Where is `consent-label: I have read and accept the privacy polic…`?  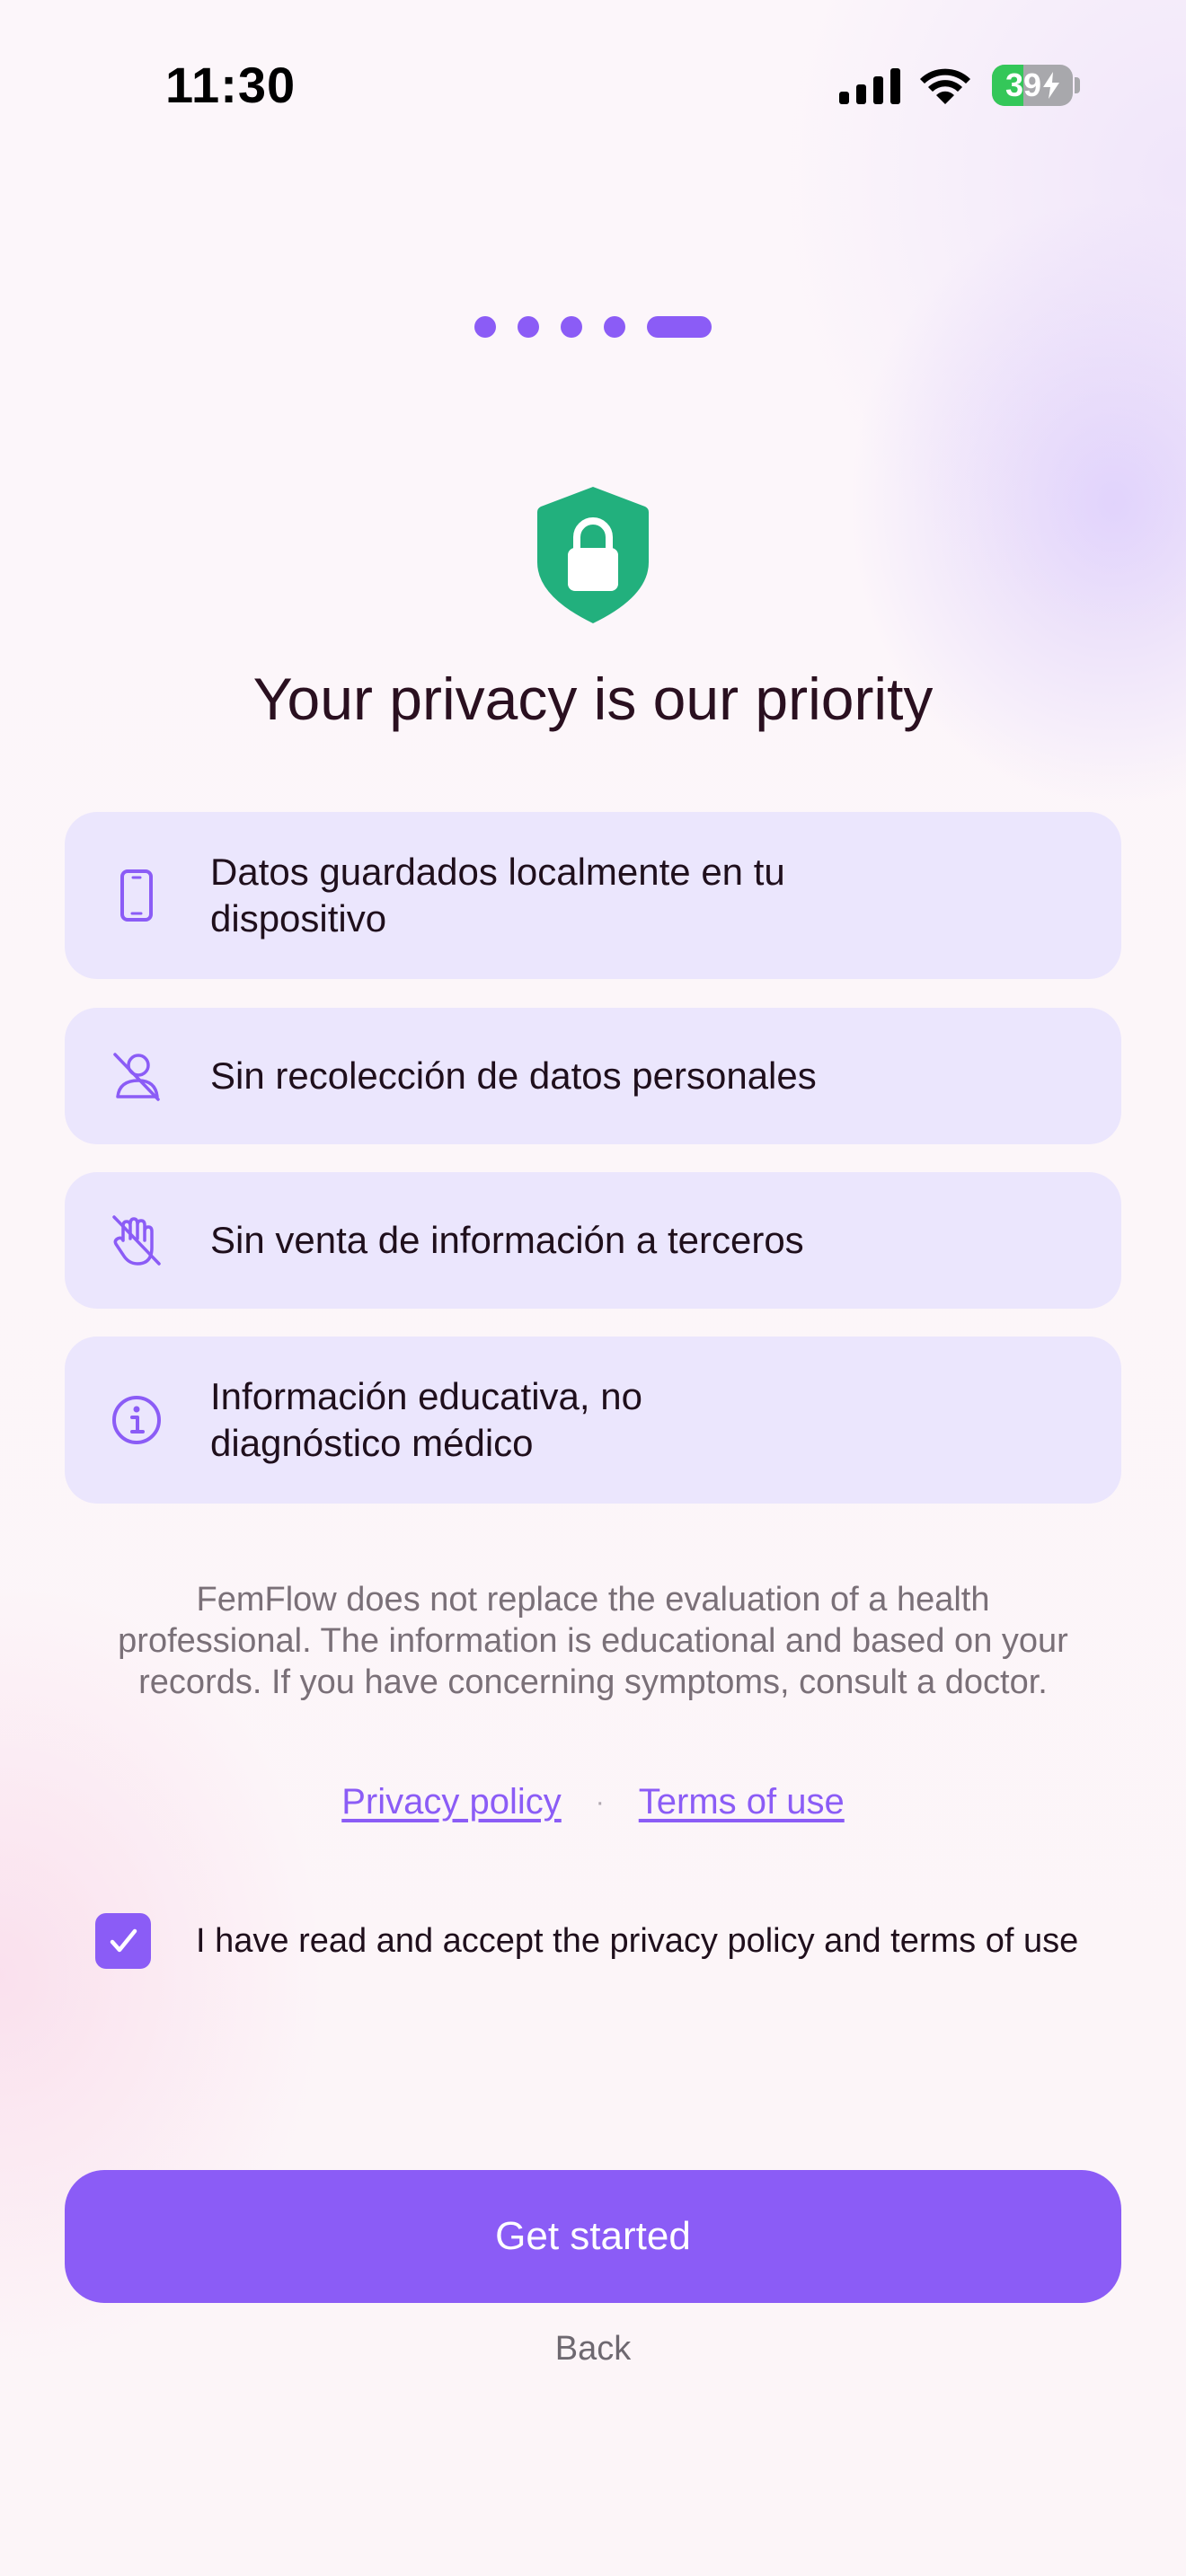
consent-label: I have read and accept the privacy polic… is located at coordinates (637, 1942).